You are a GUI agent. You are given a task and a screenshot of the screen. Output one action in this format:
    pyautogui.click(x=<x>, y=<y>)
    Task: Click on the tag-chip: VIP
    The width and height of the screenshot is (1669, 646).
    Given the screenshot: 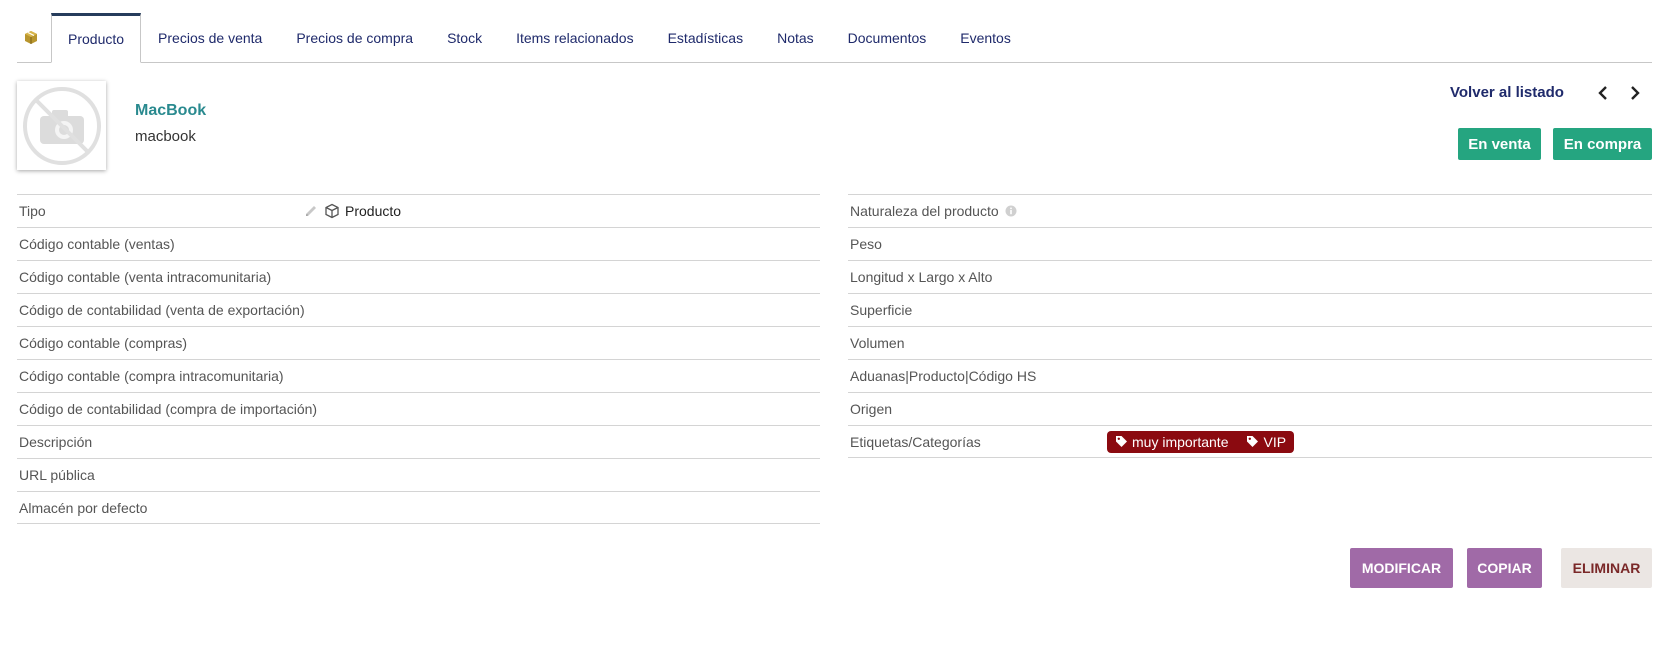 What is the action you would take?
    pyautogui.click(x=1266, y=442)
    